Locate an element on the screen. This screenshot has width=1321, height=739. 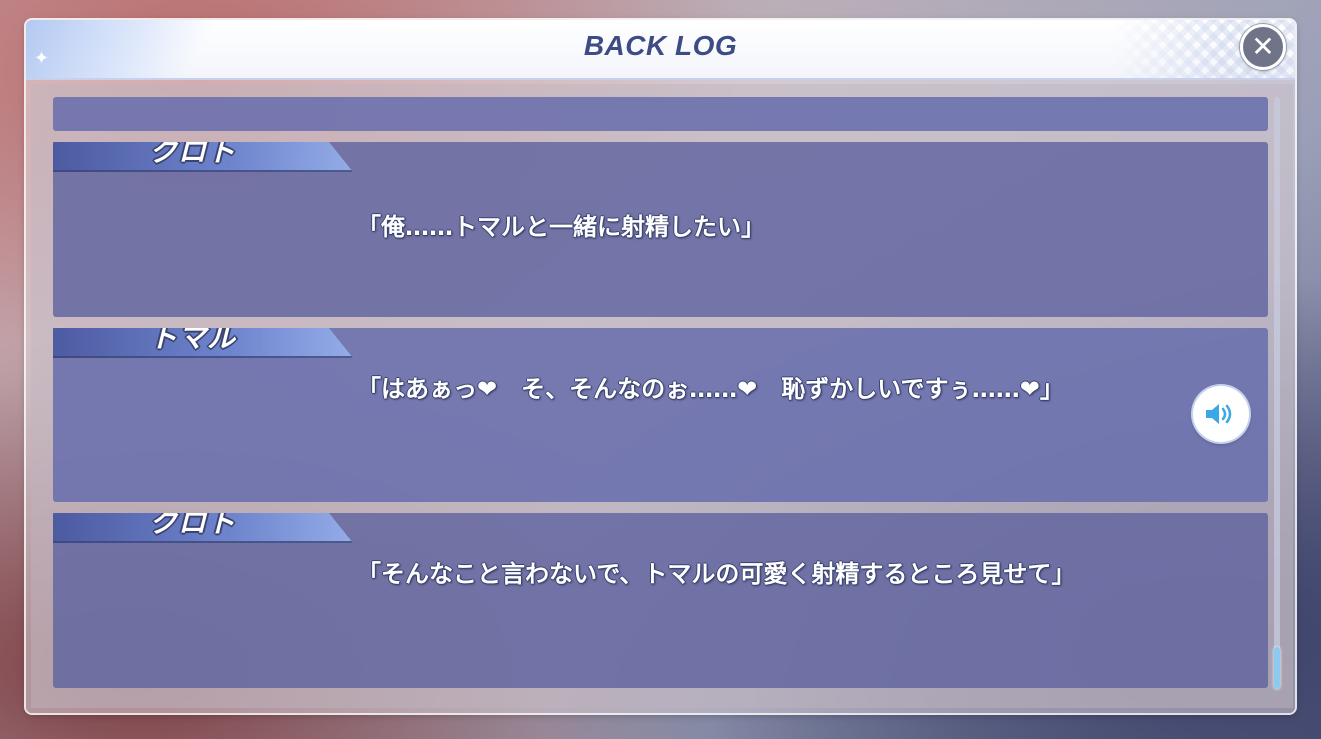
dialogue-text: 「俺……トマルと一緒に射精したい」 is located at coordinates (561, 227).